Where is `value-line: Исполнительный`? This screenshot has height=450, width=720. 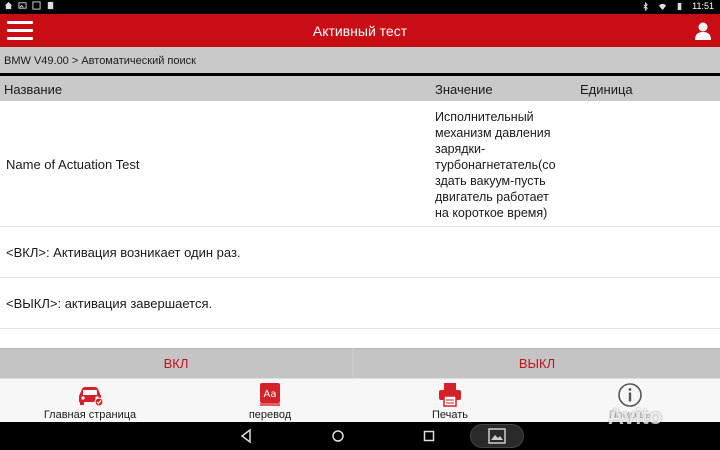
value-line: Исполнительный is located at coordinates (484, 117).